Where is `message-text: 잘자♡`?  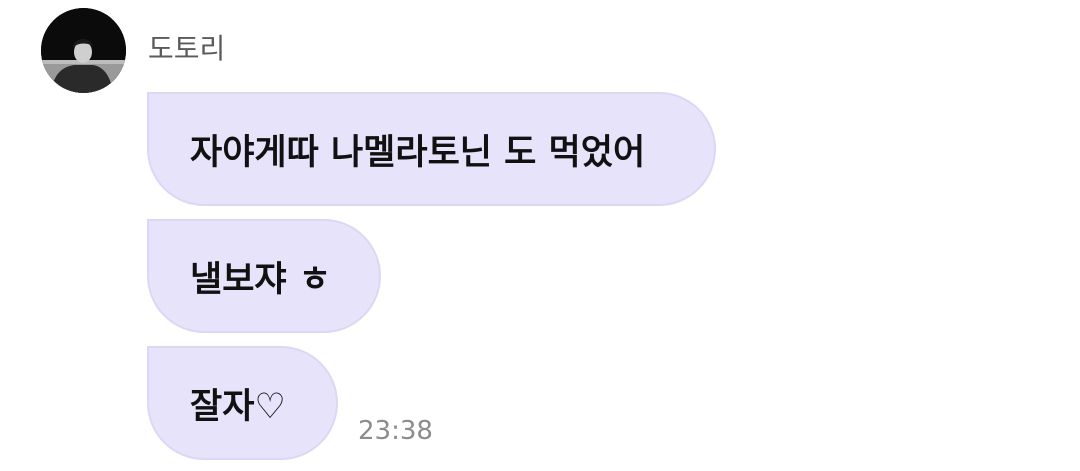
message-text: 잘자♡ is located at coordinates (238, 406).